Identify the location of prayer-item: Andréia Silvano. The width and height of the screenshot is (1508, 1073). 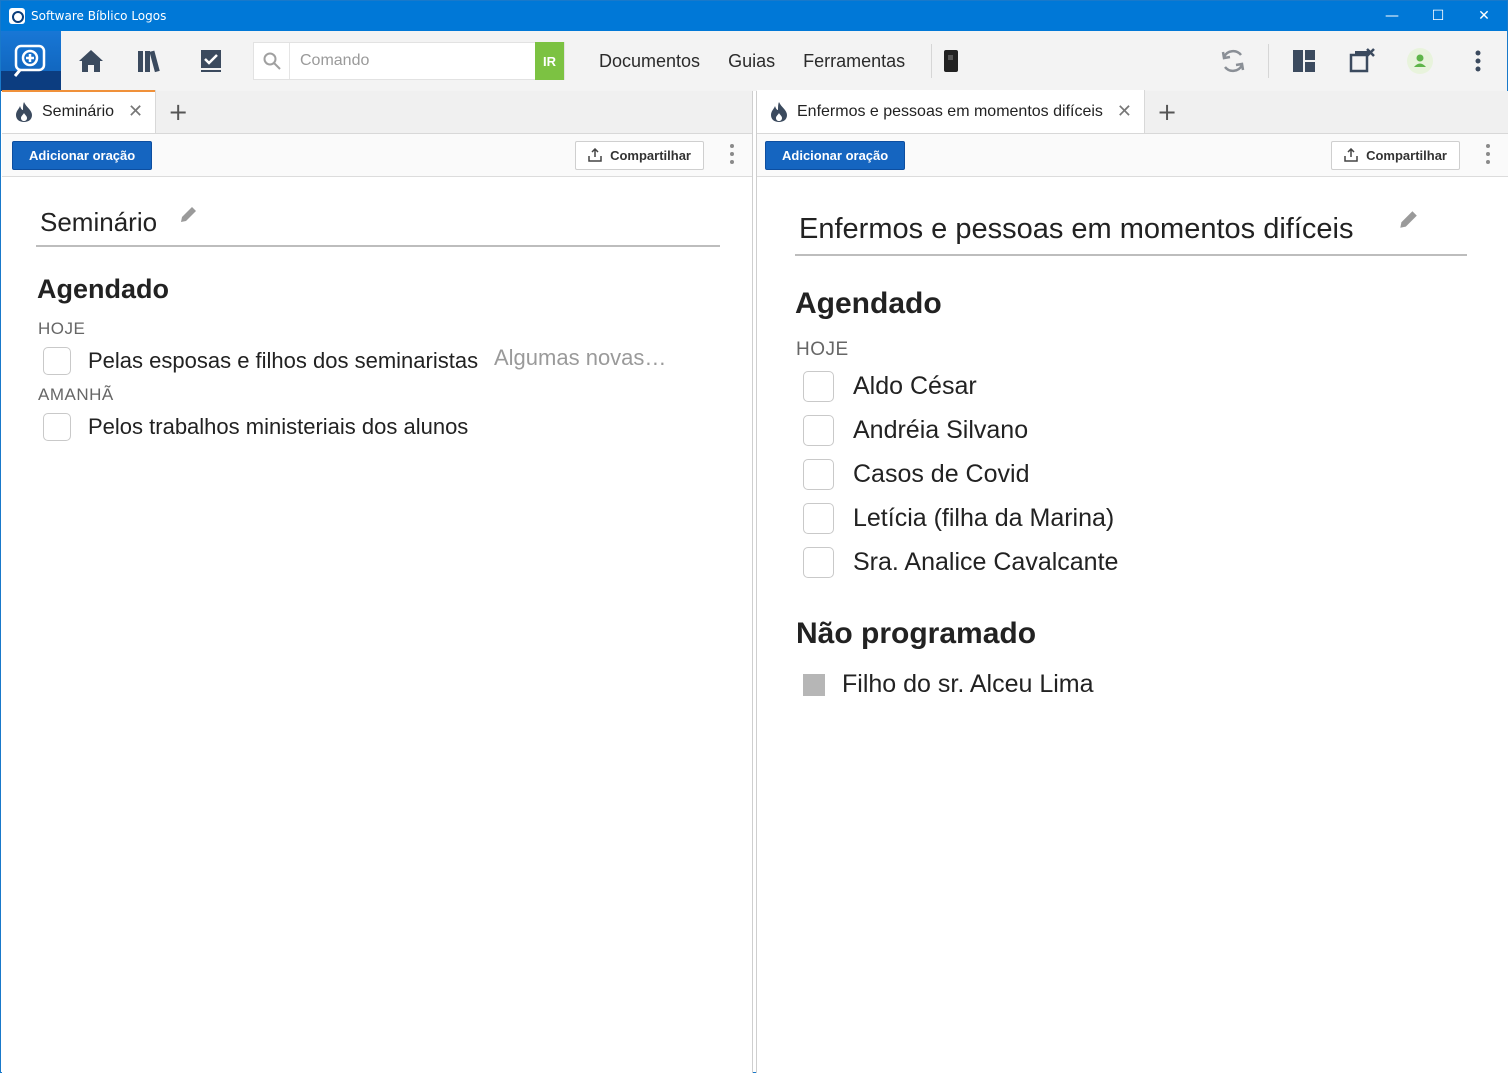
(915, 430).